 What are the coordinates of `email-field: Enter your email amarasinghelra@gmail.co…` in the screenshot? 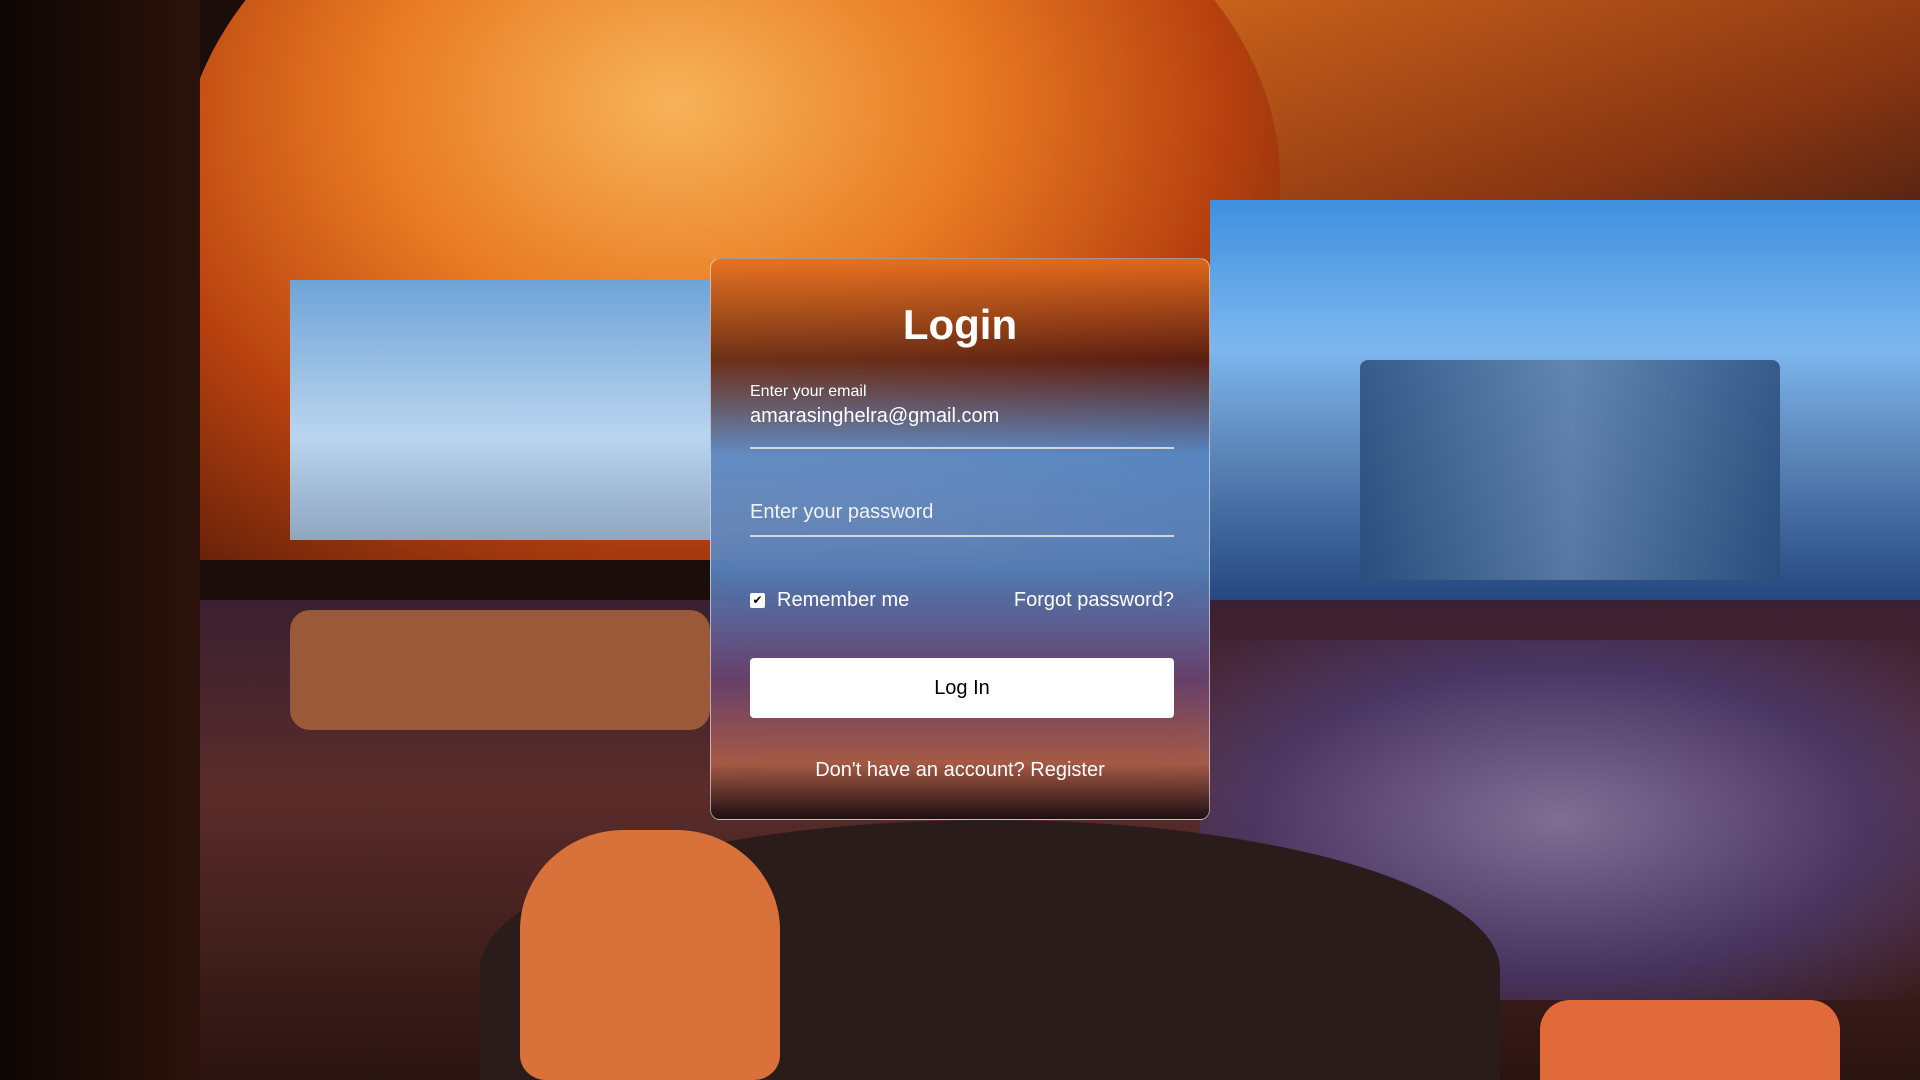 It's located at (962, 416).